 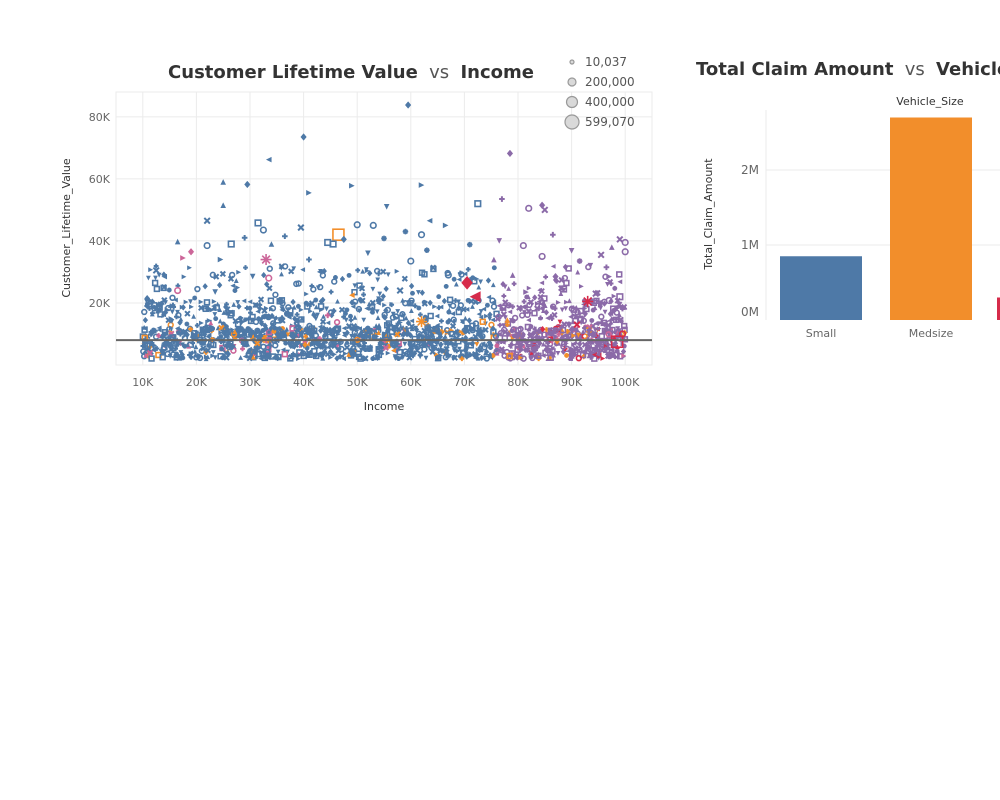 I want to click on bar-column-header: Vehicle_Size, so click(x=930, y=101).